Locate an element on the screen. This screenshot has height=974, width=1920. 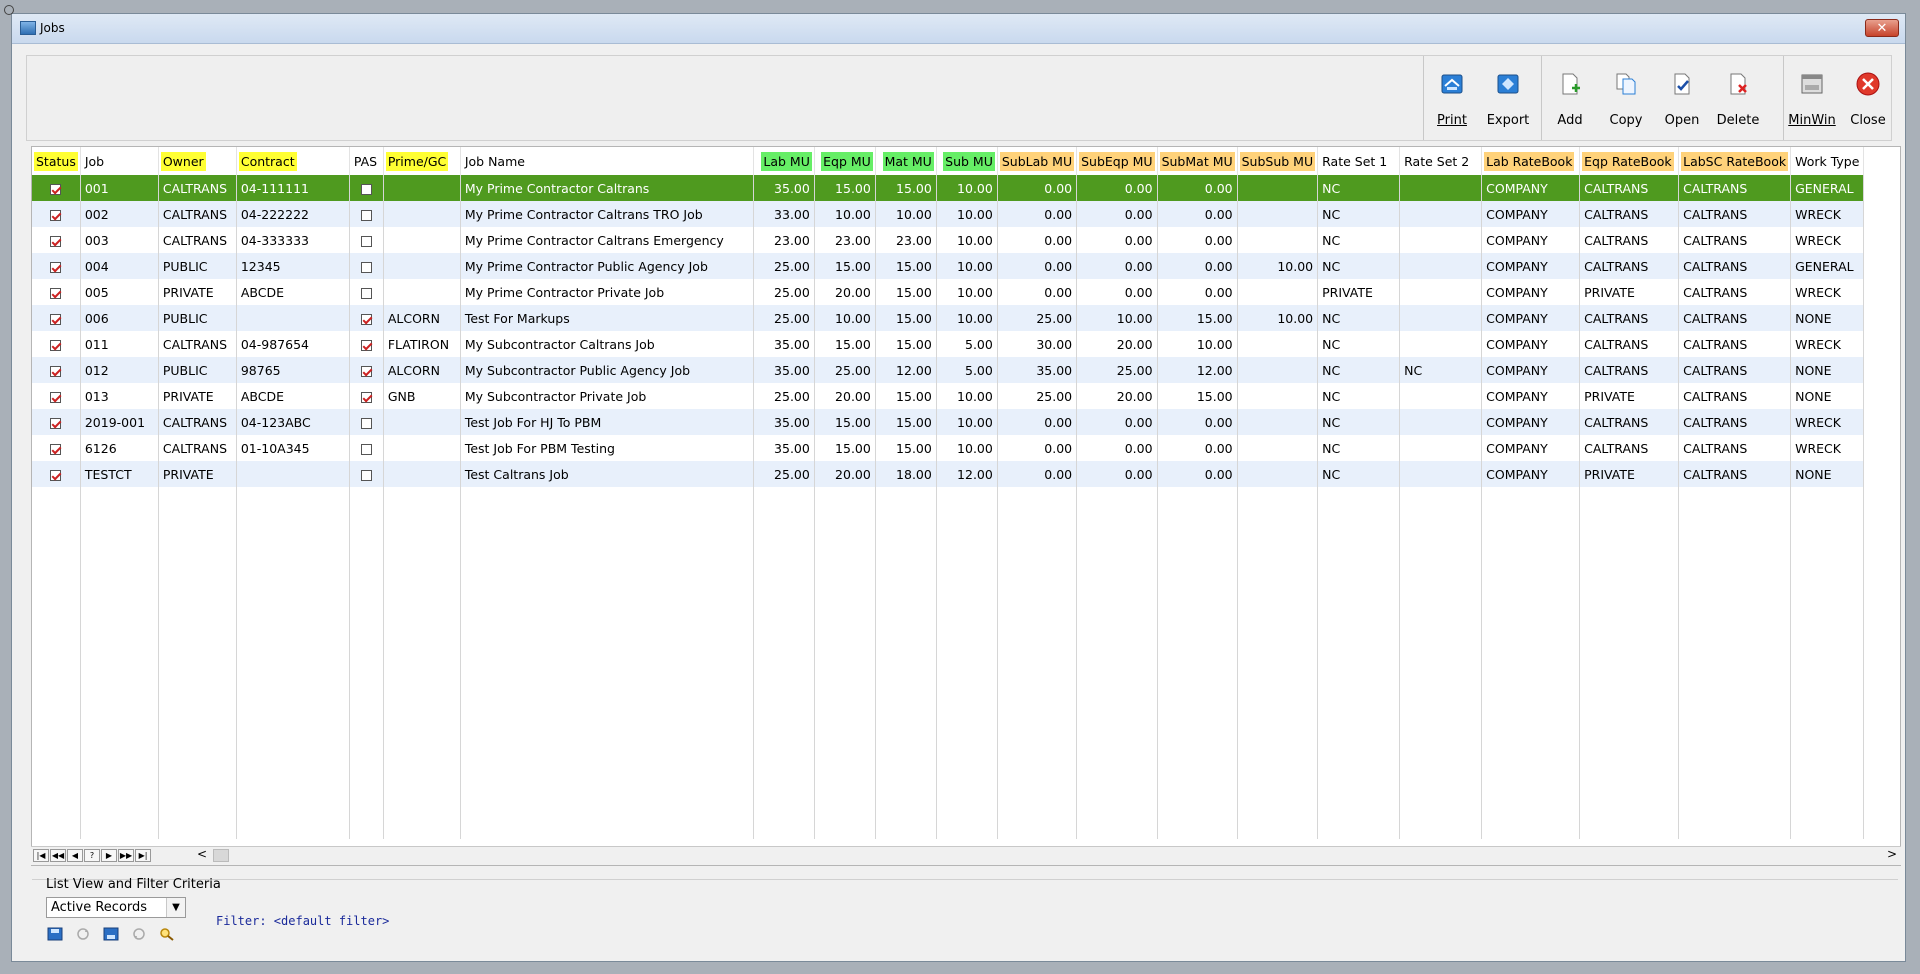
chevron-down-icon: ▼ is located at coordinates (175, 907).